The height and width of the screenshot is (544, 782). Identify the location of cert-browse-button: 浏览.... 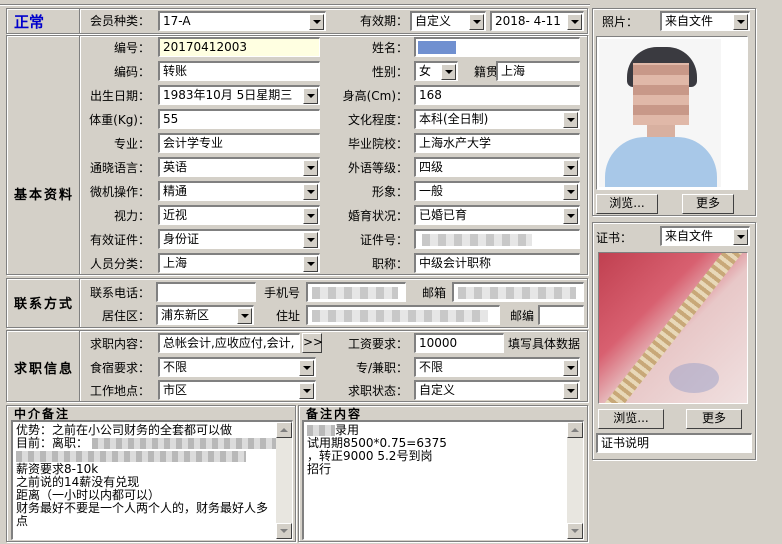
(631, 419).